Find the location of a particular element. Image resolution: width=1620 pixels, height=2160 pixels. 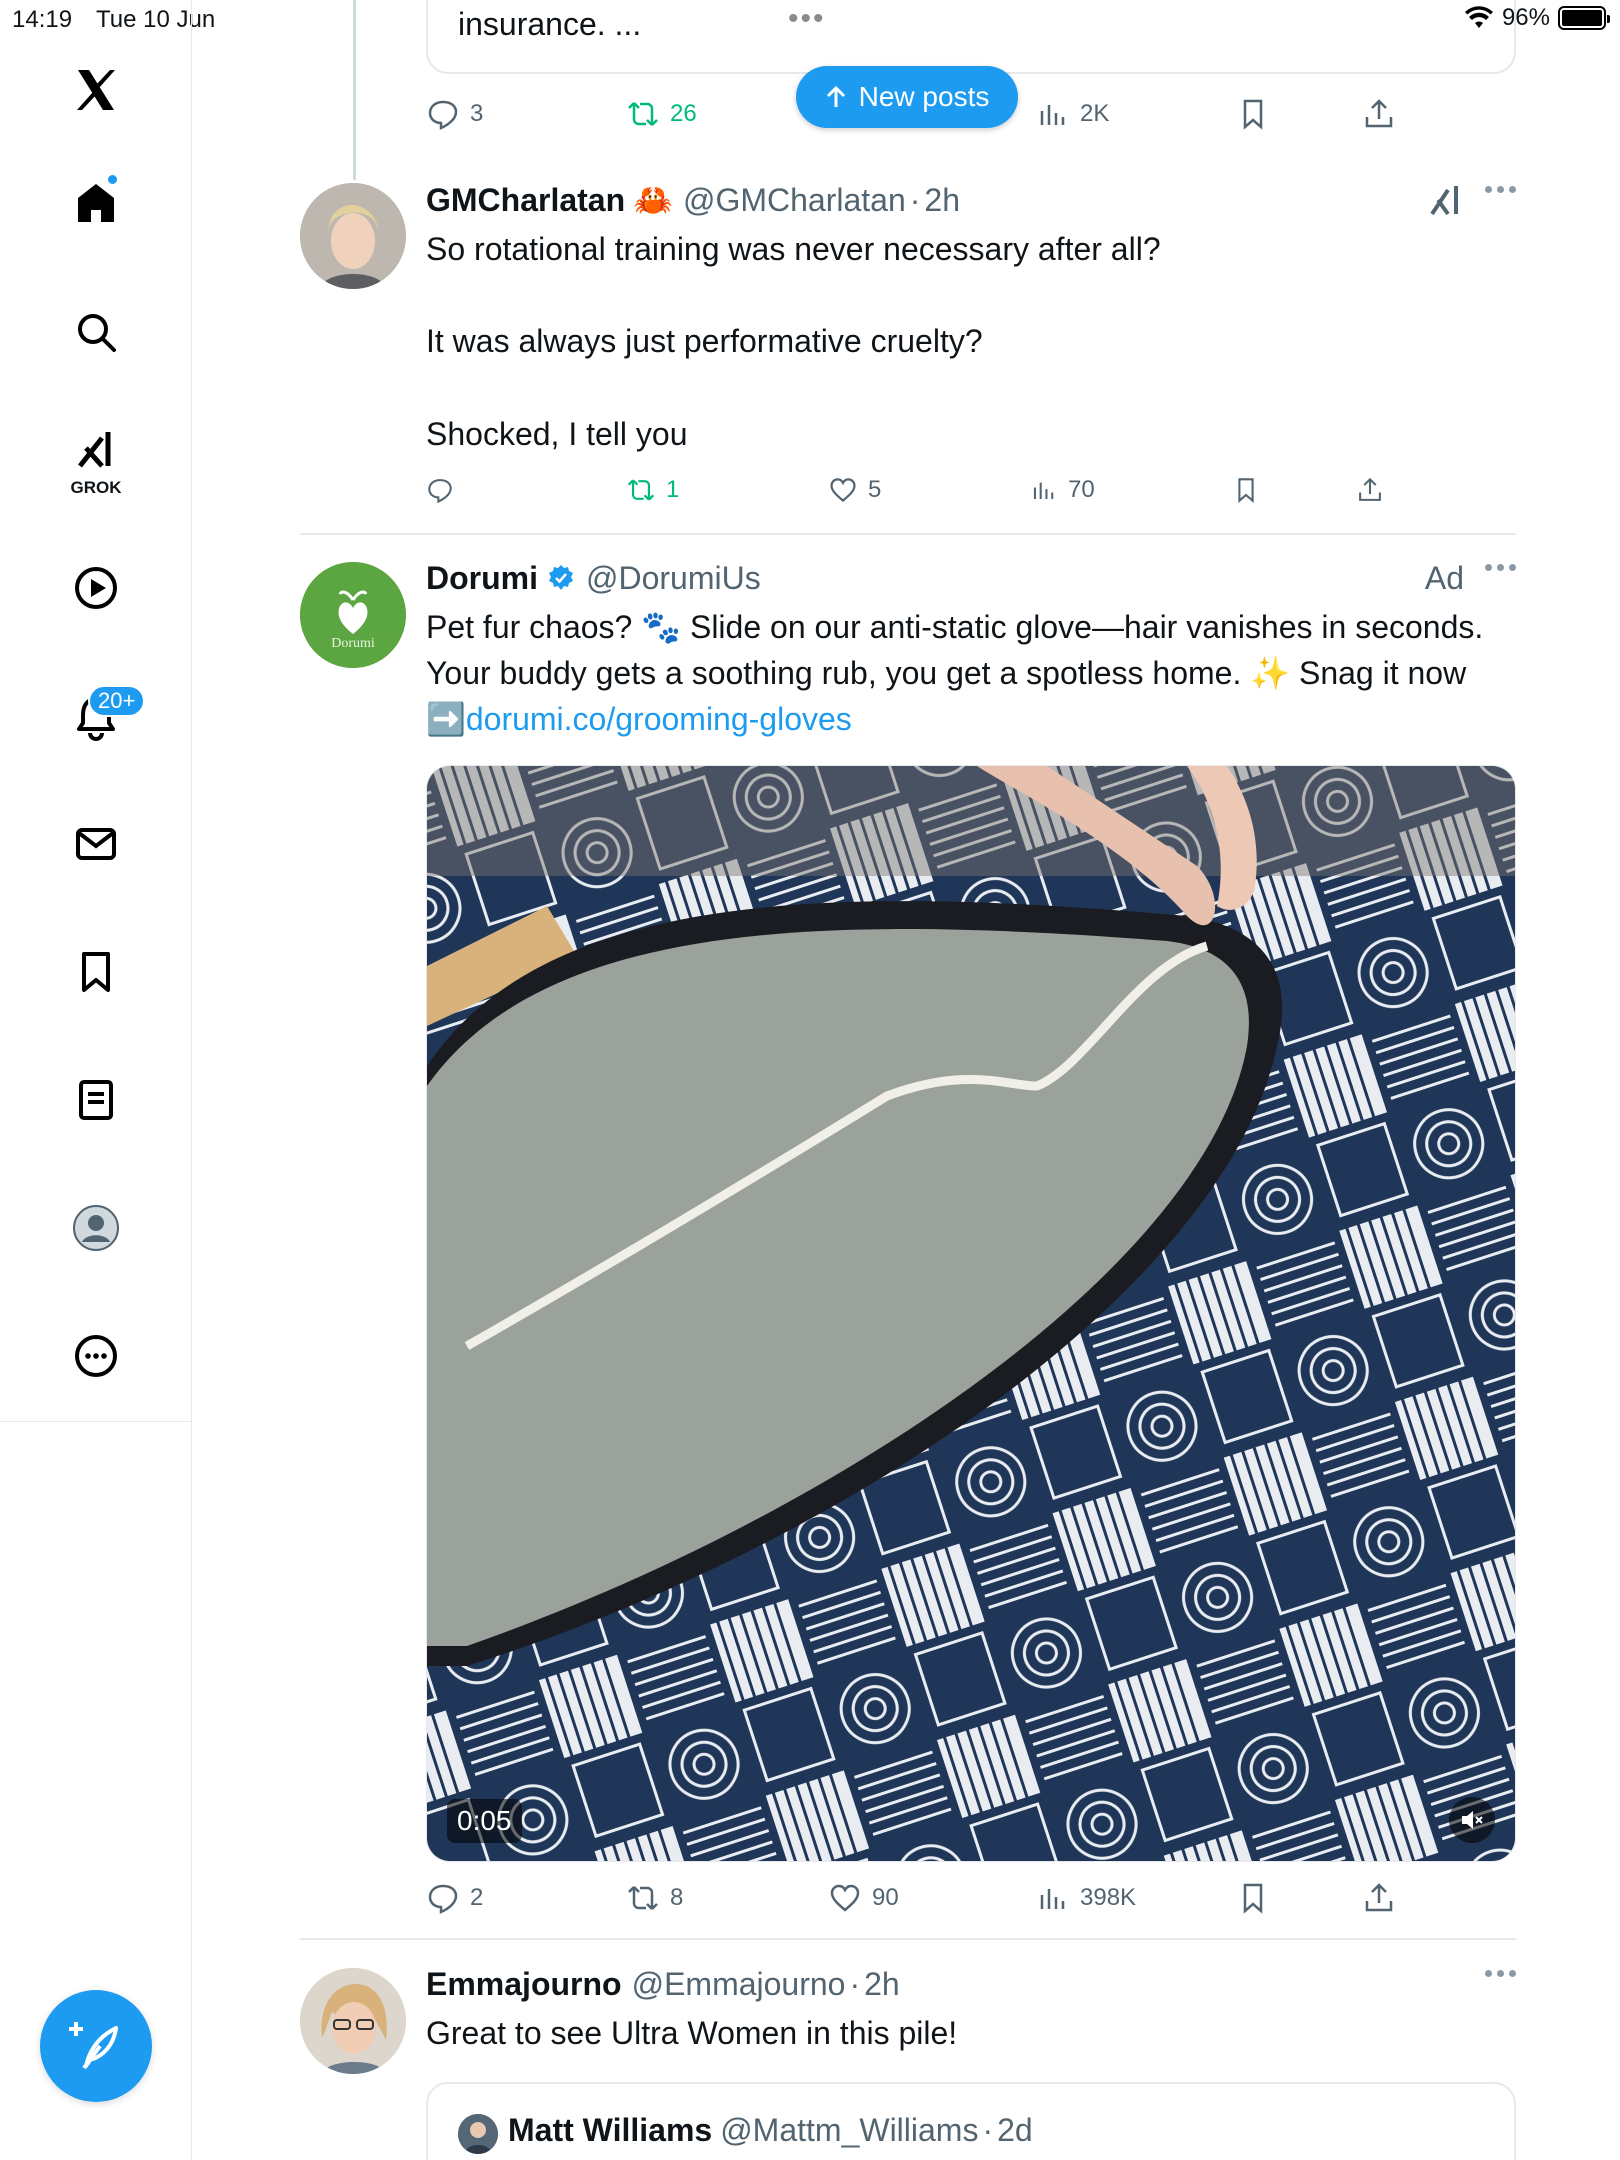

author-handle: @Emmajourno is located at coordinates (739, 1984).